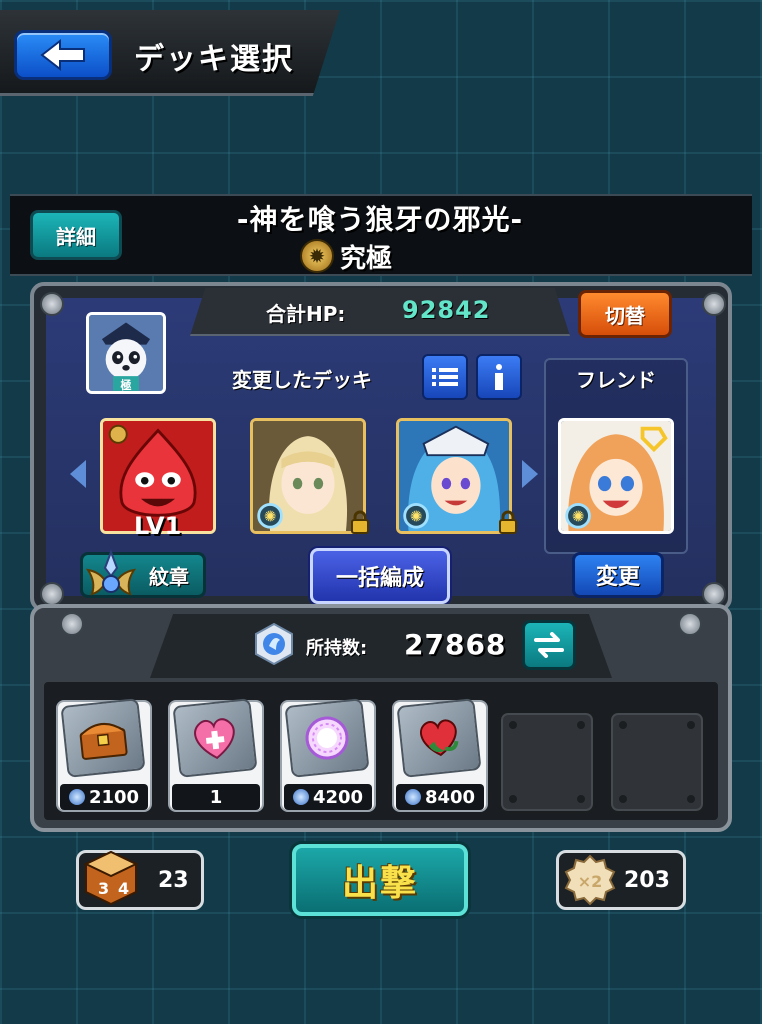  What do you see at coordinates (173, 880) in the screenshot?
I see `stamina-value: 23` at bounding box center [173, 880].